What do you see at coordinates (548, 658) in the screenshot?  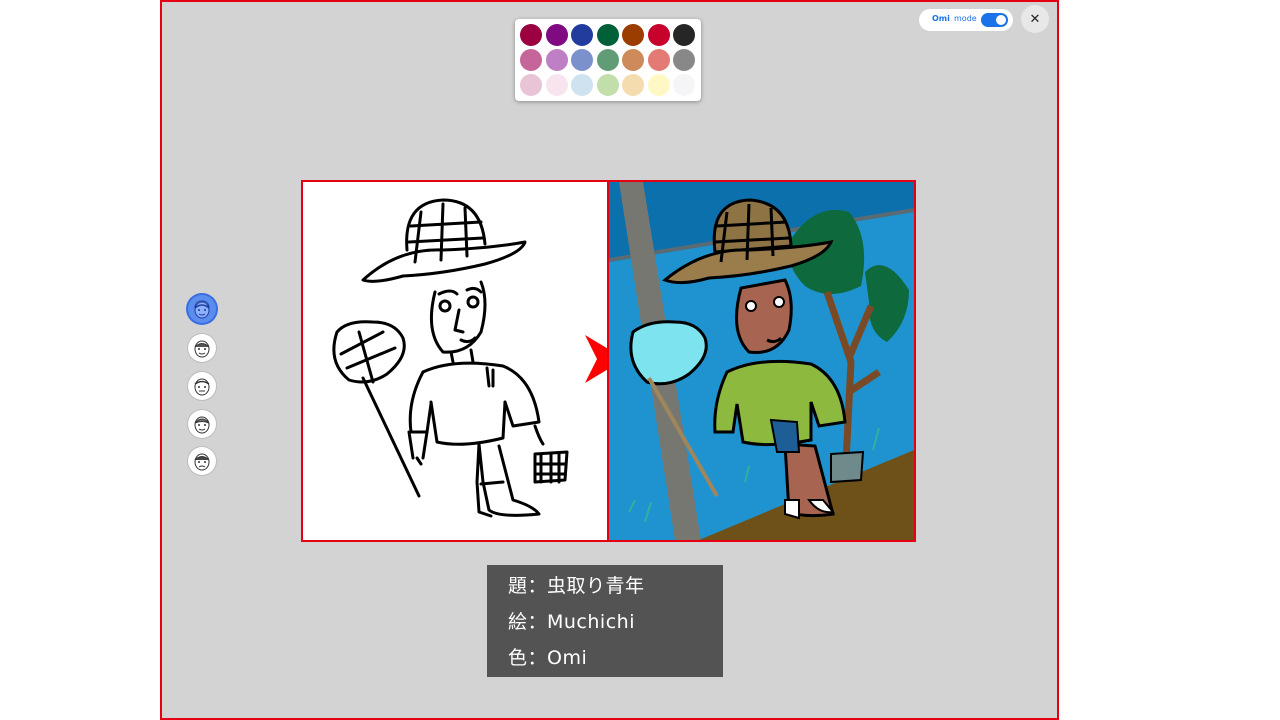 I see `caption-colorist: 色：Omi` at bounding box center [548, 658].